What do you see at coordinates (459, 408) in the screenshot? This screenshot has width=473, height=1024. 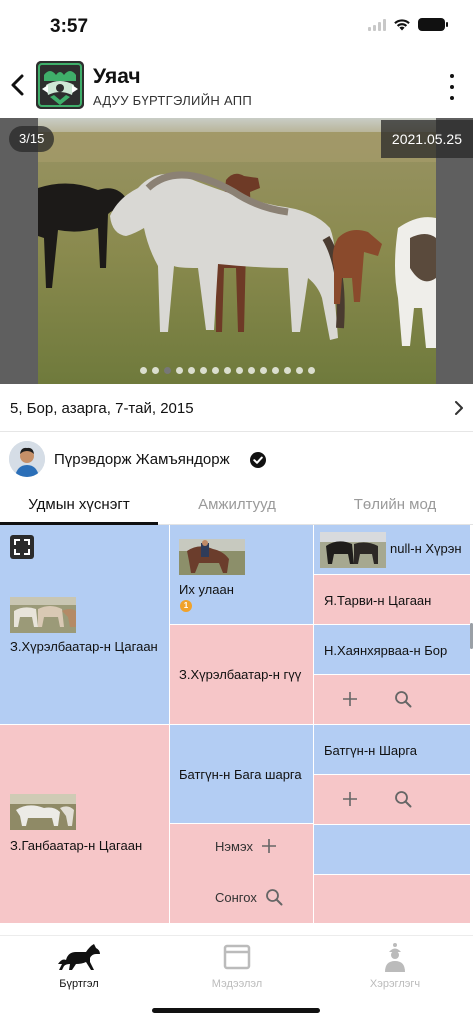 I see `chevron-right-icon` at bounding box center [459, 408].